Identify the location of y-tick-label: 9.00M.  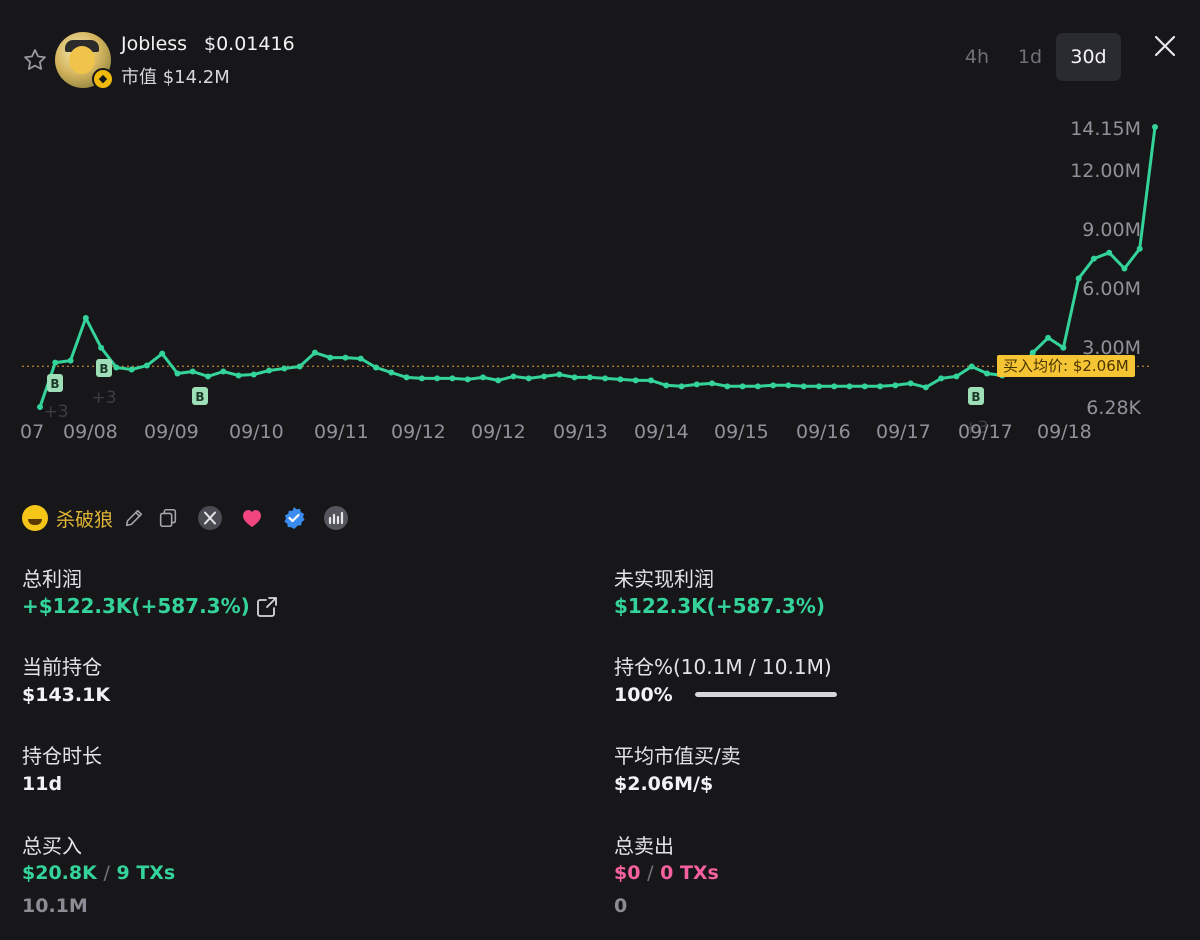
(1111, 230).